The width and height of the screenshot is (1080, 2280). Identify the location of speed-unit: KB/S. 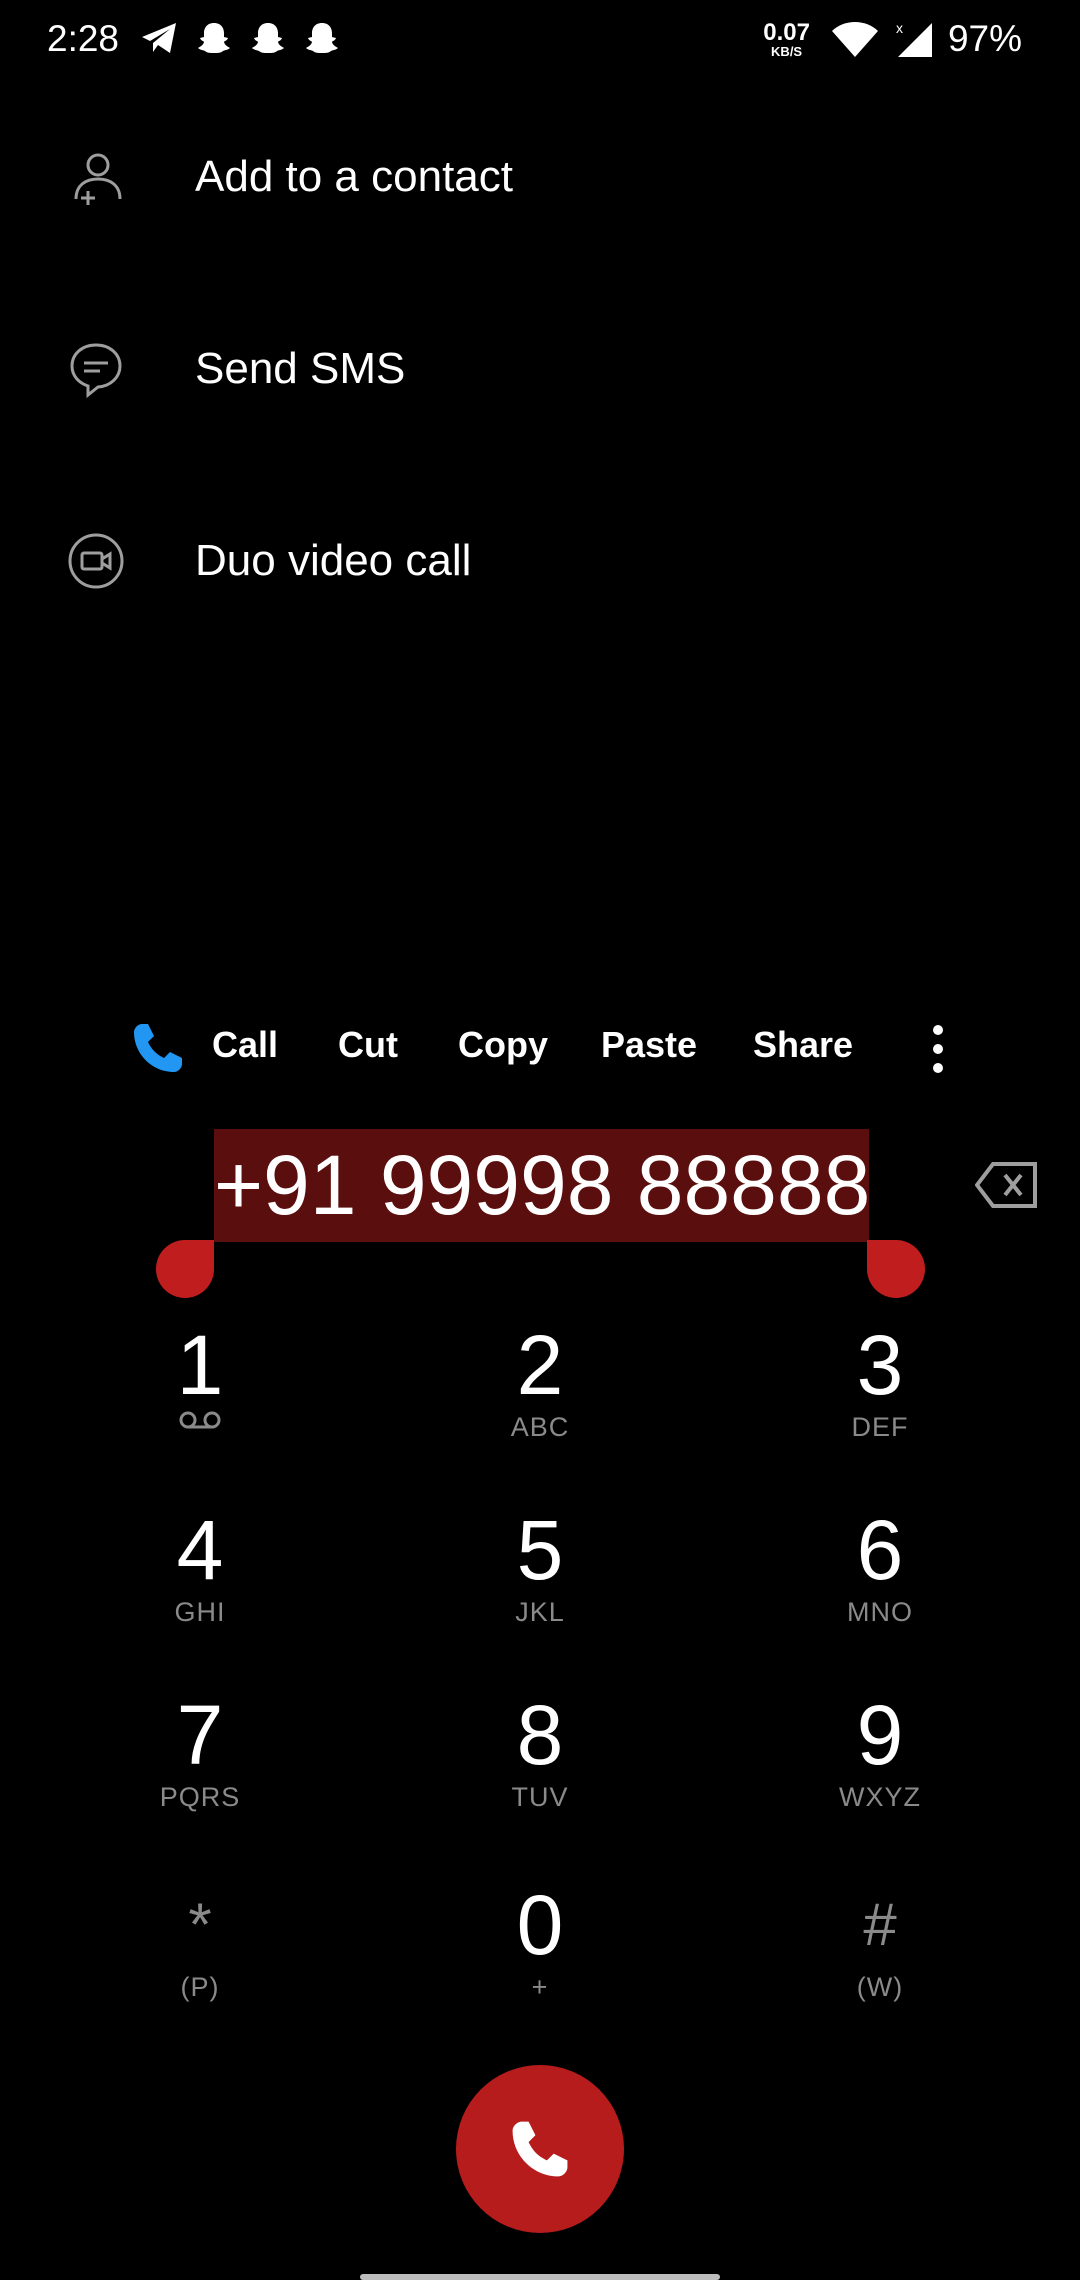
(787, 51).